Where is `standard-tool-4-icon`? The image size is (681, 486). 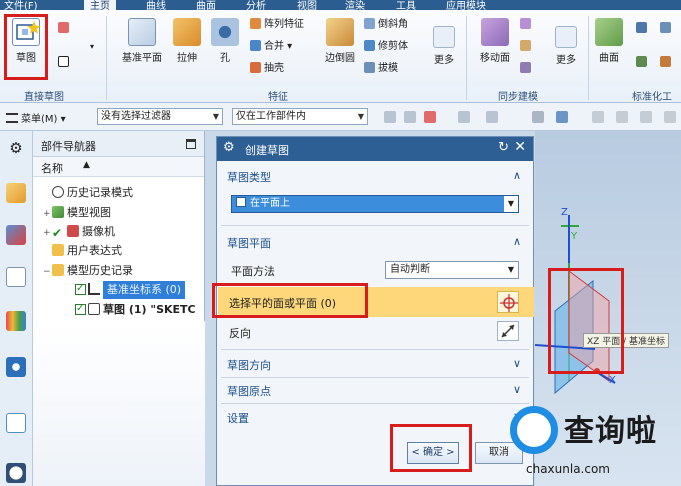 standard-tool-4-icon is located at coordinates (667, 63).